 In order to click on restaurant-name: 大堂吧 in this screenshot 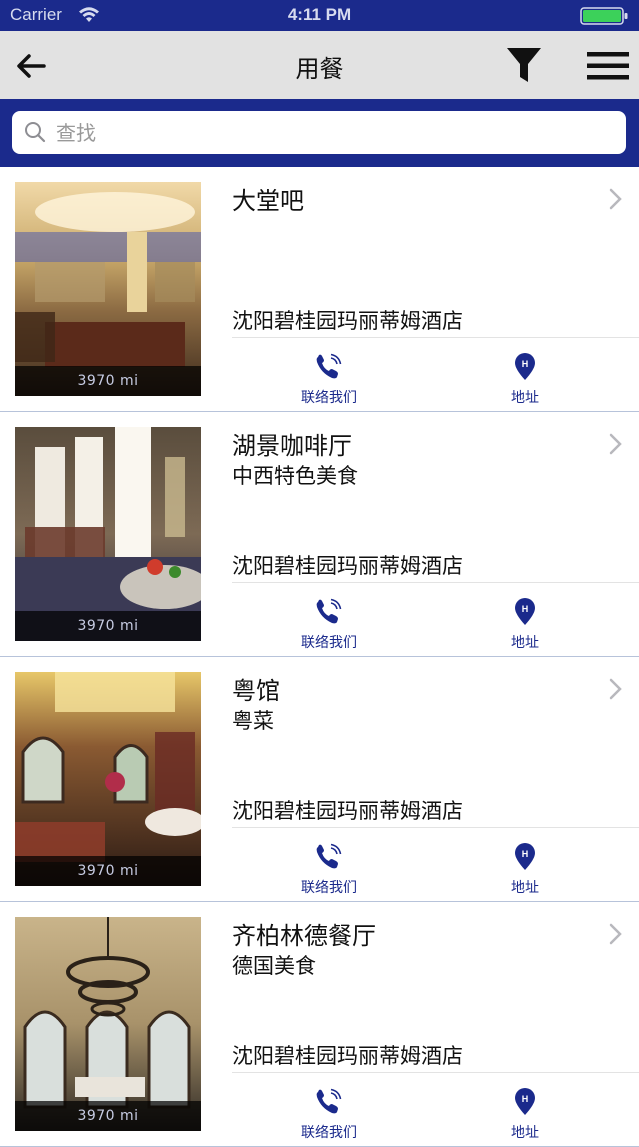, I will do `click(268, 201)`.